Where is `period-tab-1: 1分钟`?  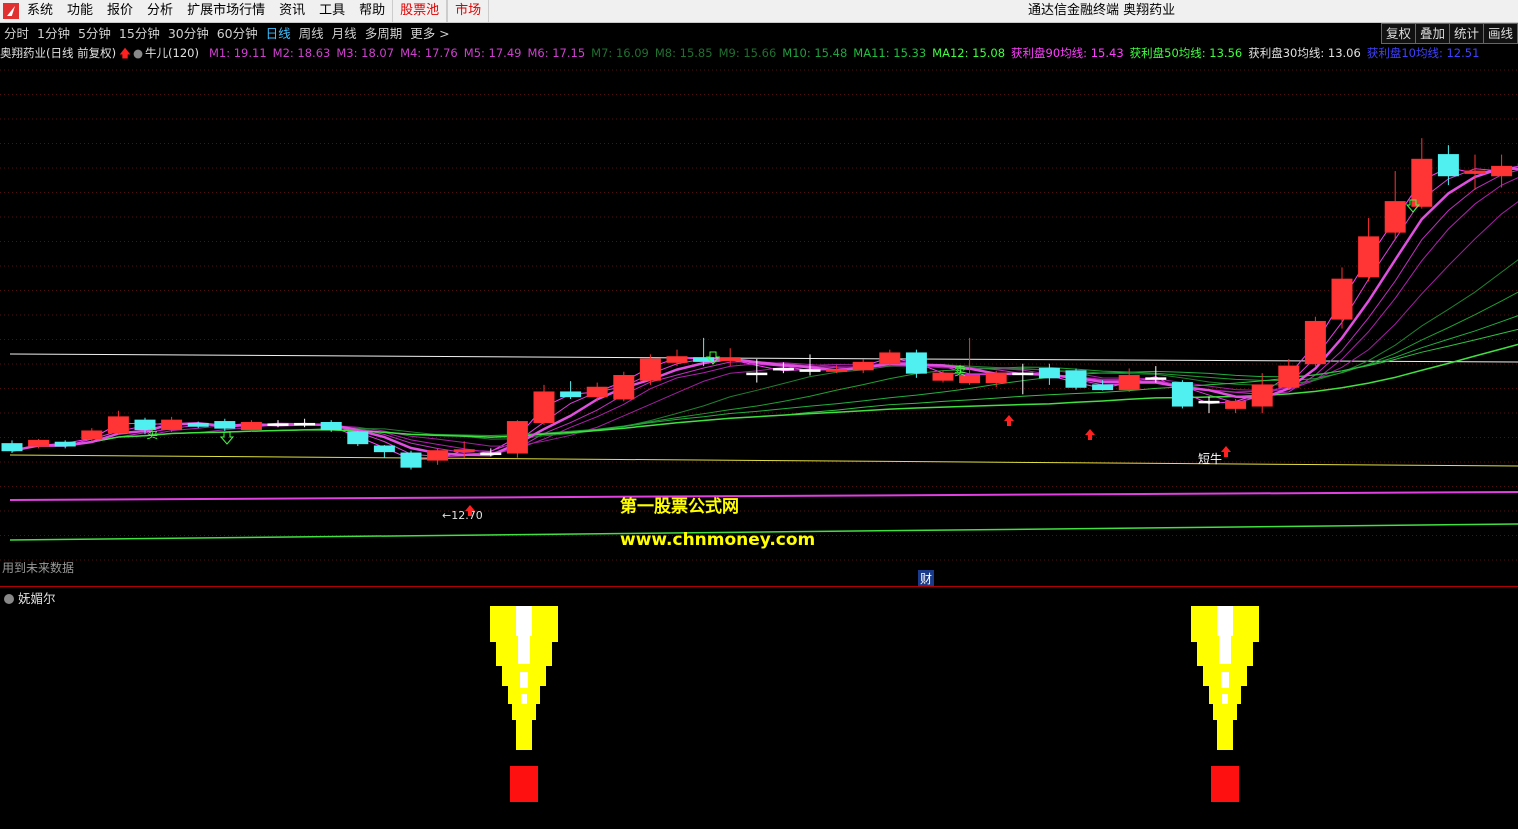 period-tab-1: 1分钟 is located at coordinates (53, 33).